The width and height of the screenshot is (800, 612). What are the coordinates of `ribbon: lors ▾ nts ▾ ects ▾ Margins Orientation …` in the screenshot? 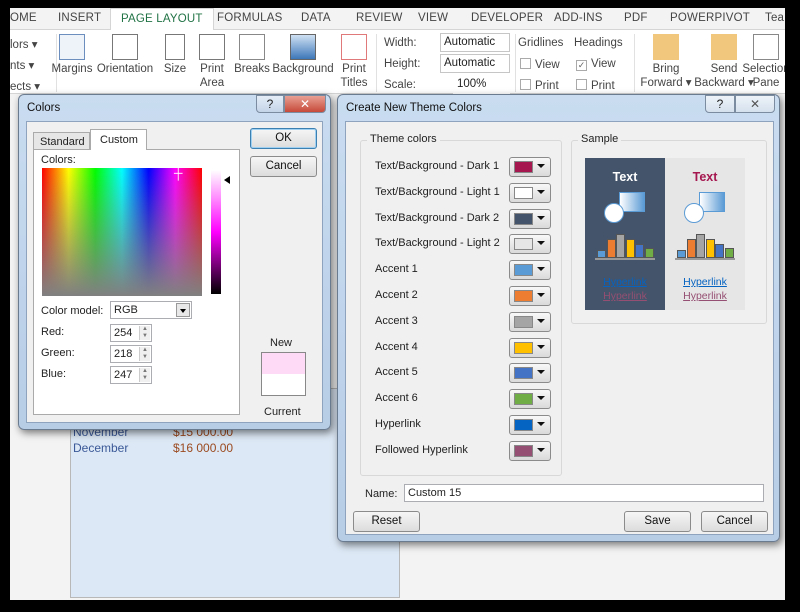 It's located at (397, 66).